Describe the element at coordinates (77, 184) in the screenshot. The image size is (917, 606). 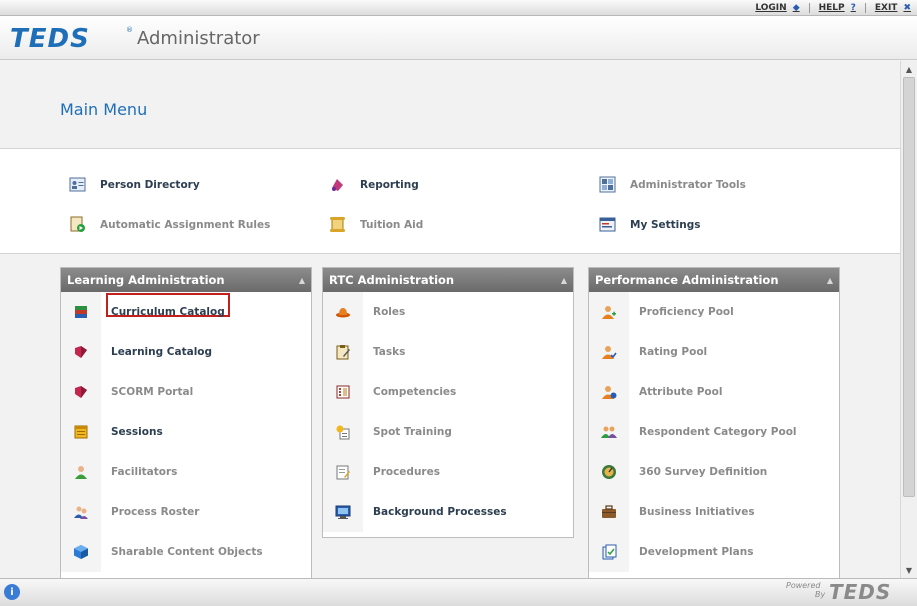
I see `directory-card-icon` at that location.